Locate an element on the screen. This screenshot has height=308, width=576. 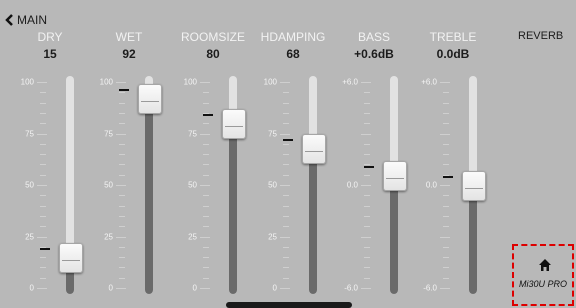
fader-name: DRY is located at coordinates (50, 37).